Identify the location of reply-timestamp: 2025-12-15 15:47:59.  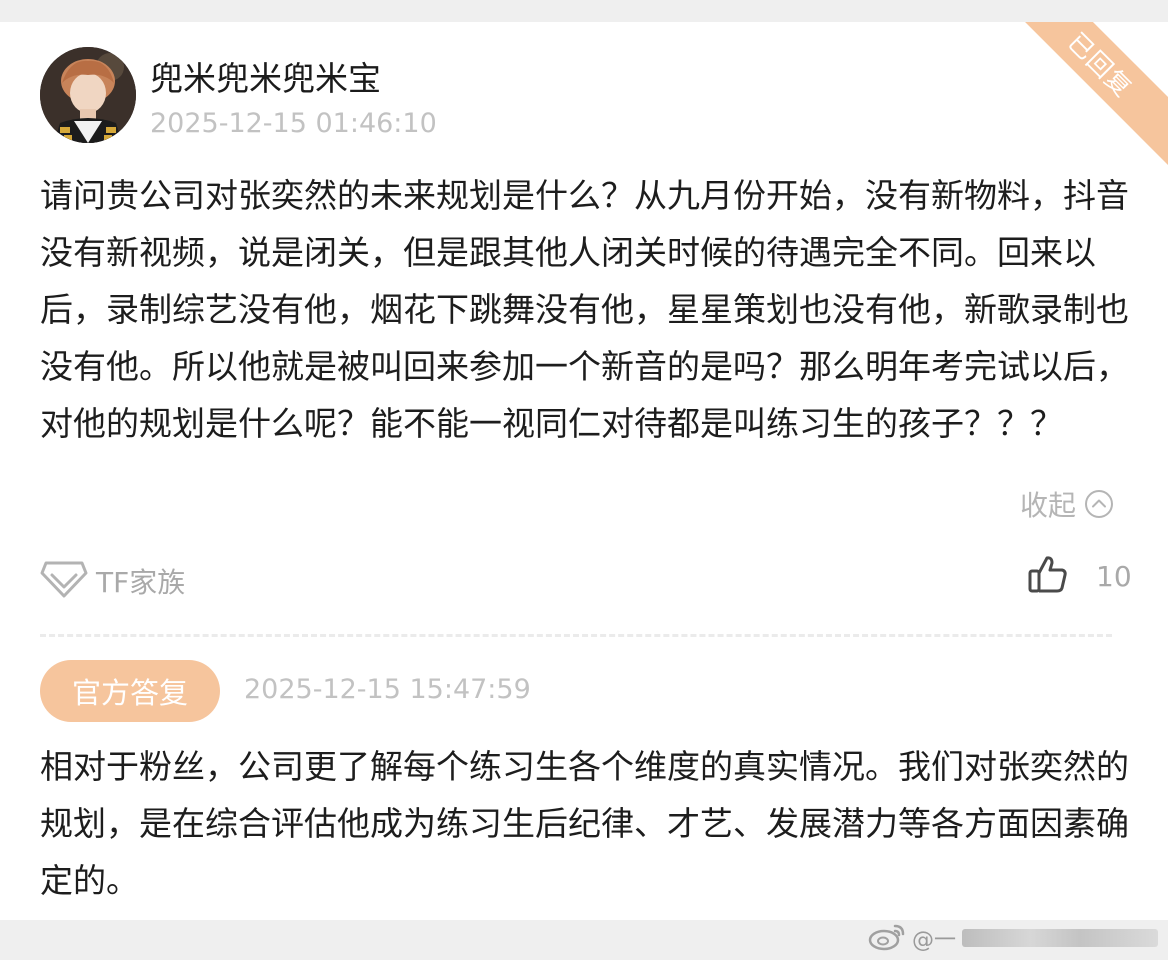
(387, 689).